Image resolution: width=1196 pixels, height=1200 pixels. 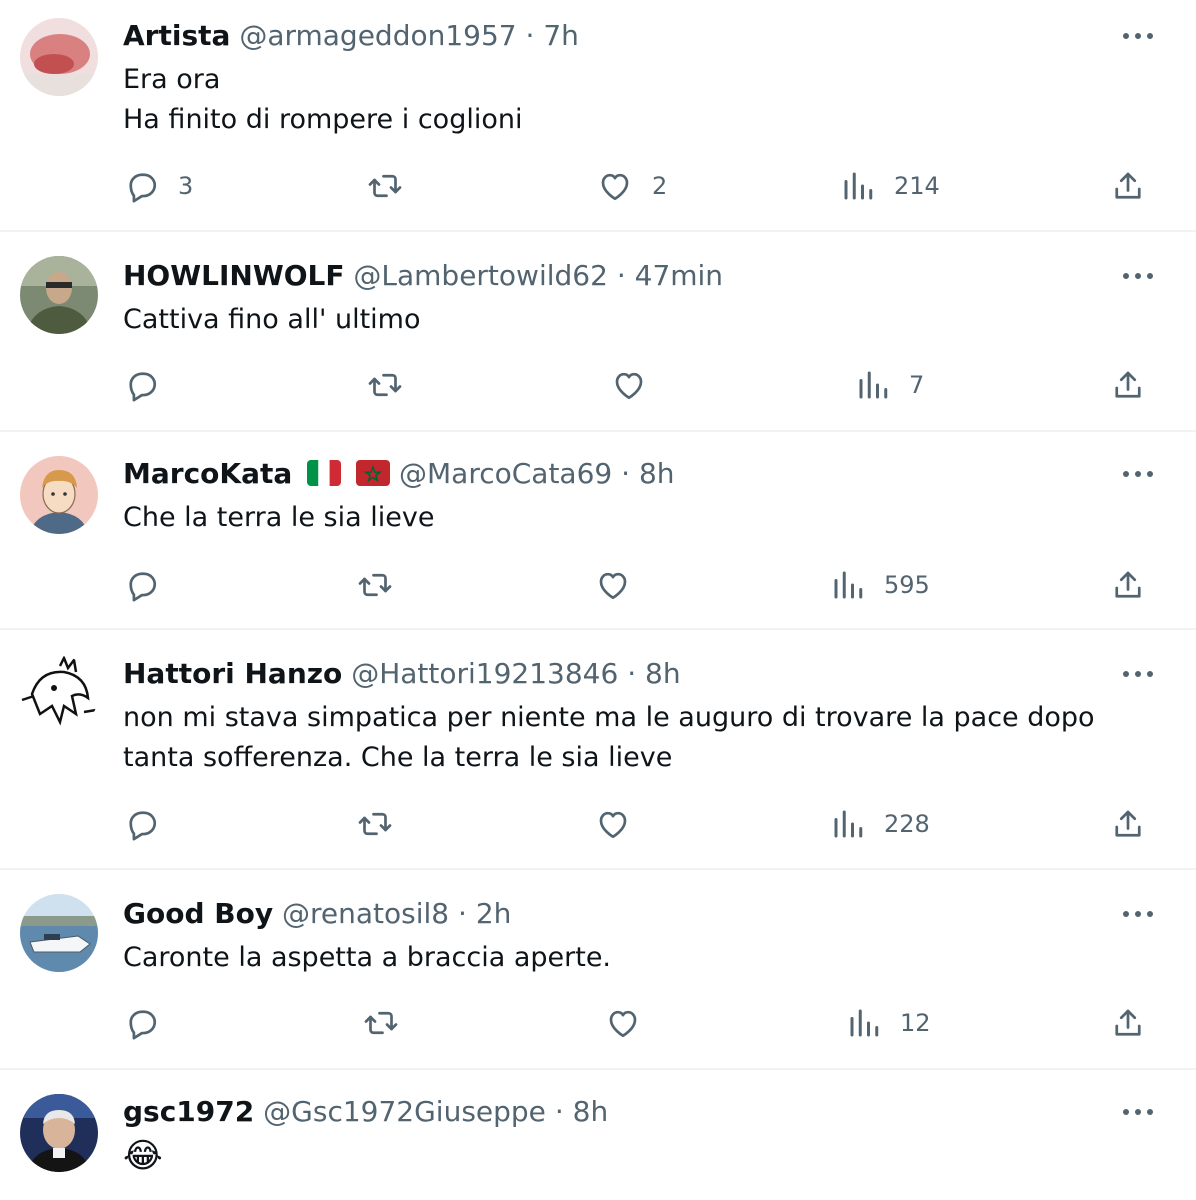 What do you see at coordinates (186, 186) in the screenshot?
I see `reply-count: 3` at bounding box center [186, 186].